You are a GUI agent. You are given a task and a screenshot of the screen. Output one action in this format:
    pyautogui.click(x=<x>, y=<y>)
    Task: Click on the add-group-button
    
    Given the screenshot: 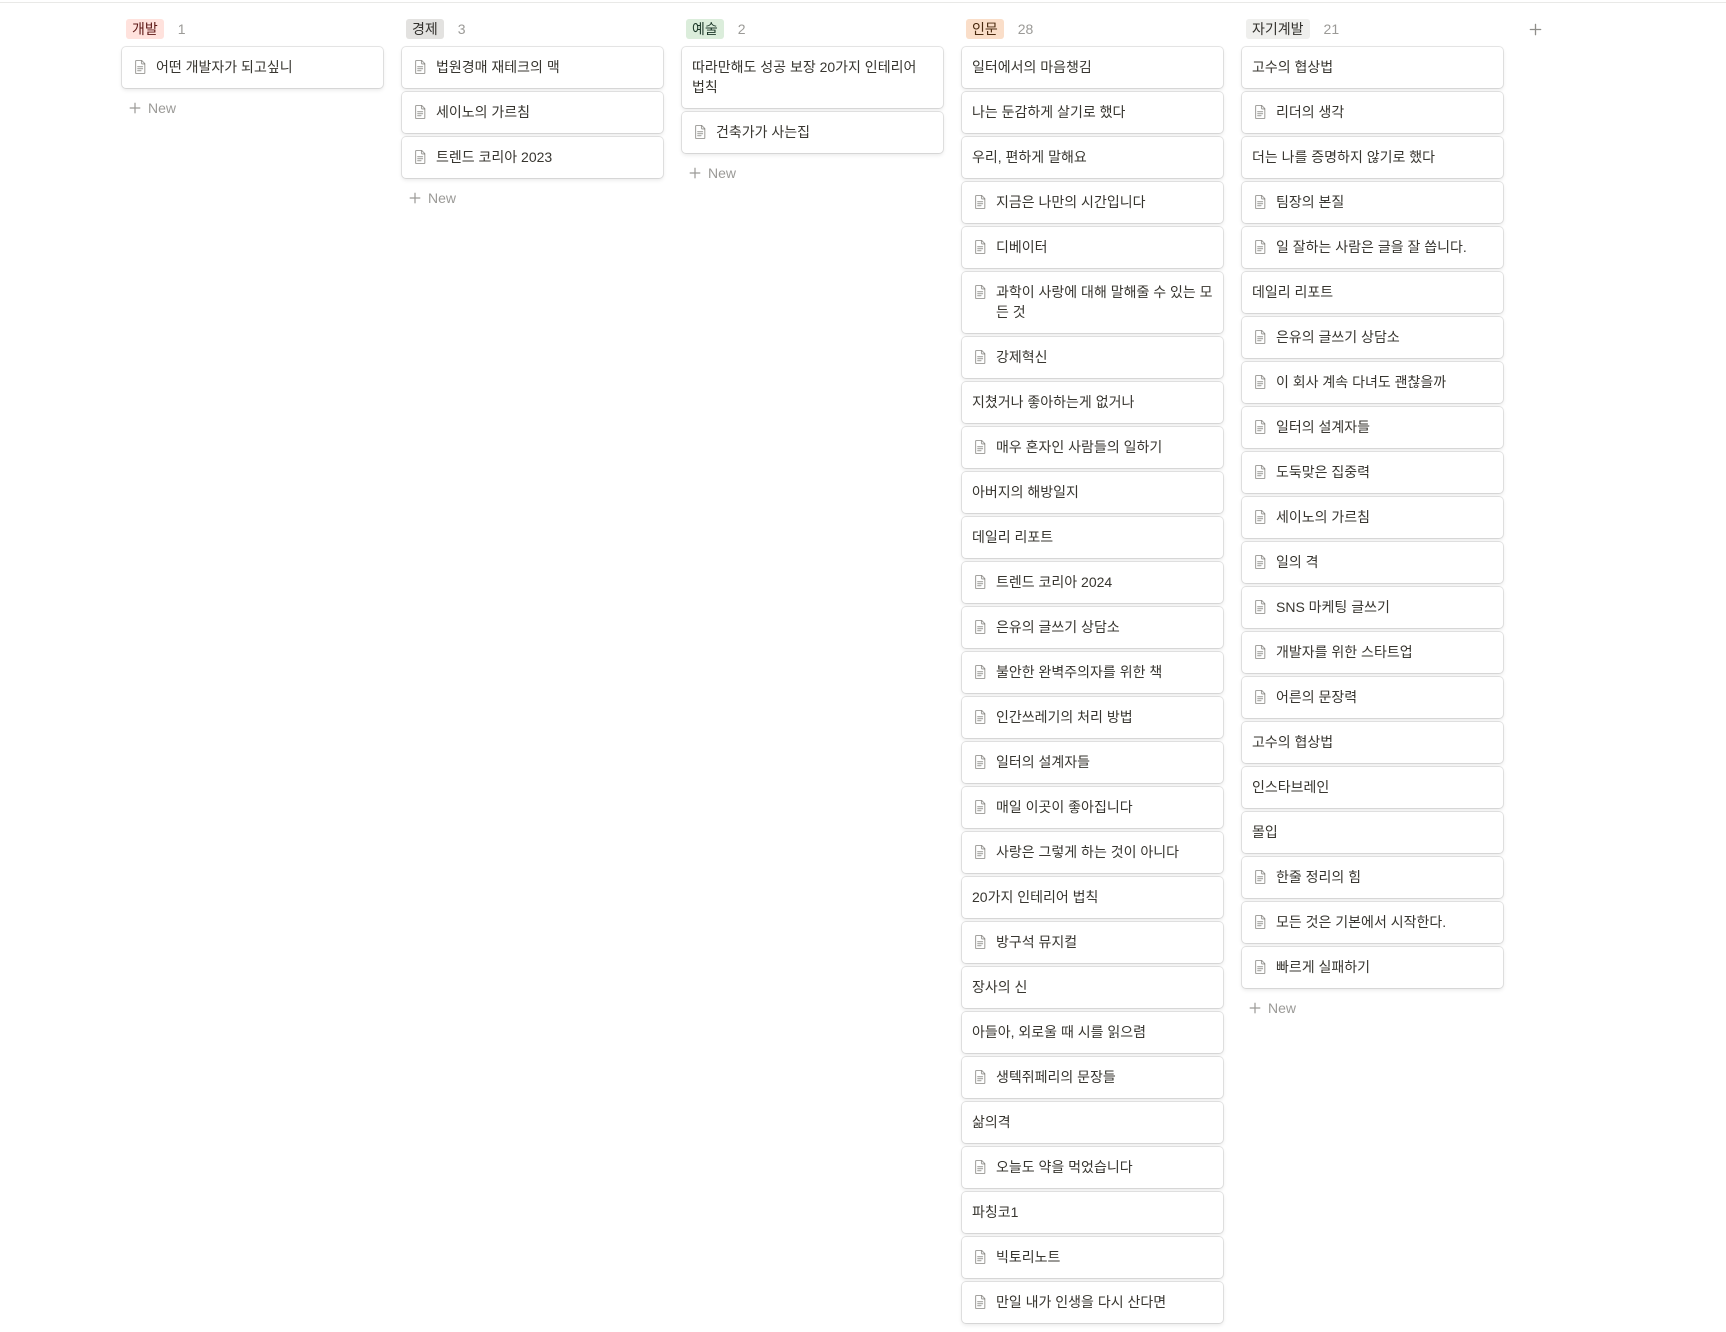 What is the action you would take?
    pyautogui.click(x=1535, y=29)
    